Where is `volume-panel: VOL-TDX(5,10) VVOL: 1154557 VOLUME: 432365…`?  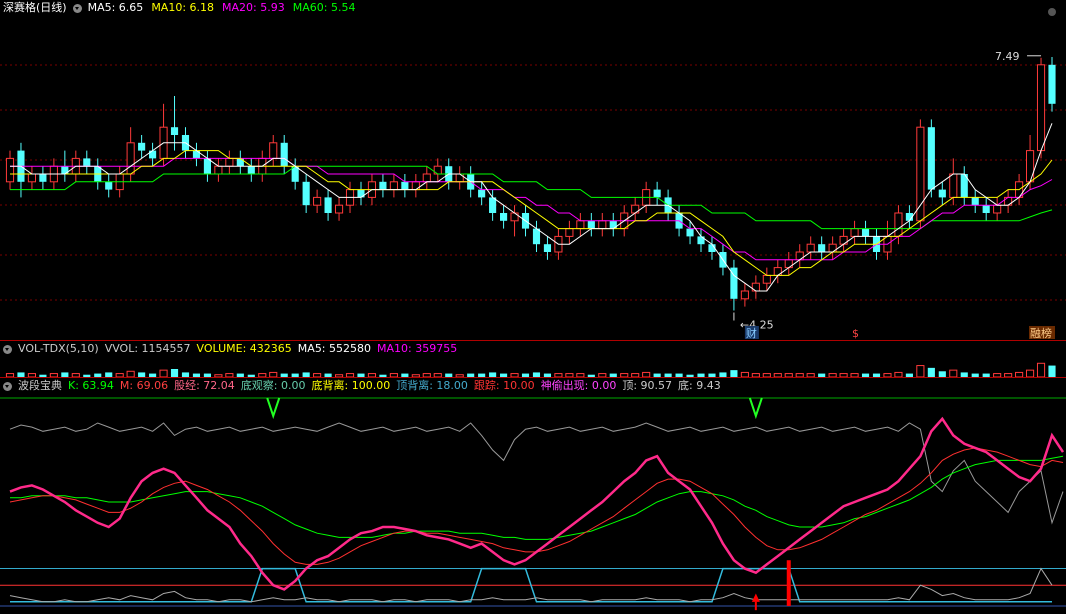
volume-panel: VOL-TDX(5,10) VVOL: 1154557 VOLUME: 432365… is located at coordinates (533, 359).